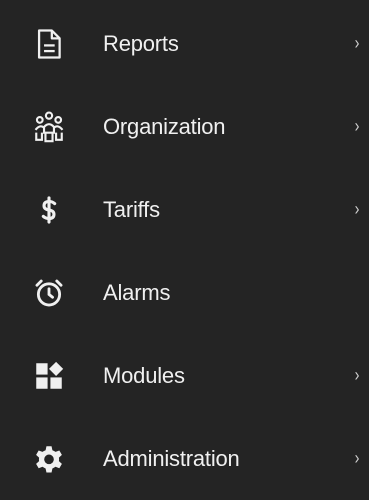 This screenshot has height=500, width=369. Describe the element at coordinates (49, 127) in the screenshot. I see `people-network-icon` at that location.